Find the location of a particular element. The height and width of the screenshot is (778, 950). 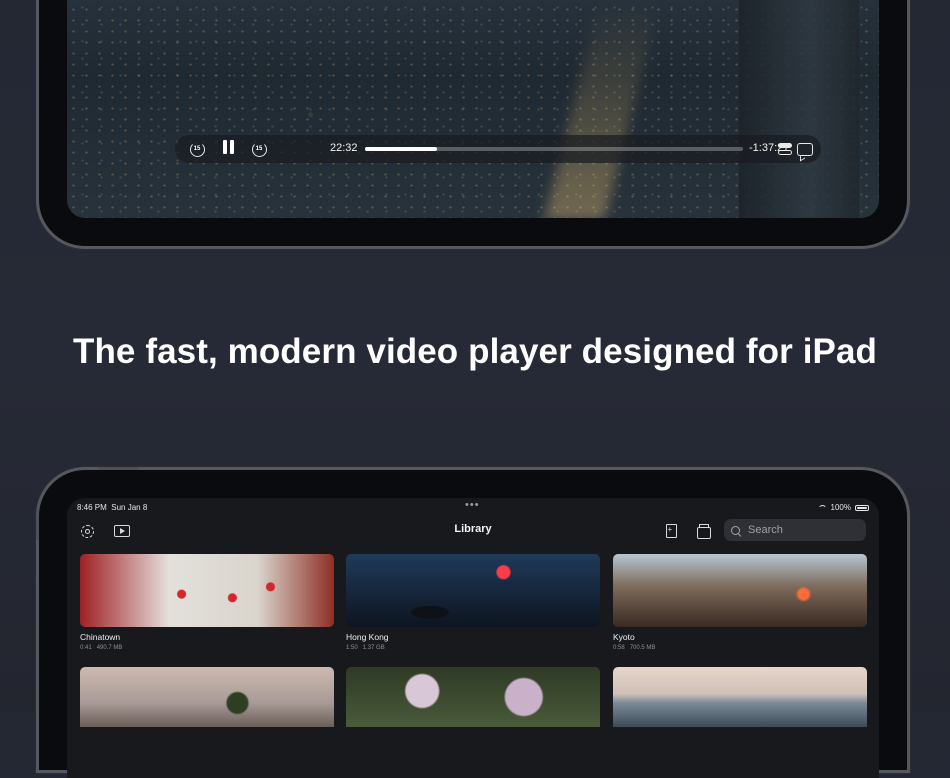

playback-controls: 15 15 22:32 -1:37:27 is located at coordinates (498, 149).